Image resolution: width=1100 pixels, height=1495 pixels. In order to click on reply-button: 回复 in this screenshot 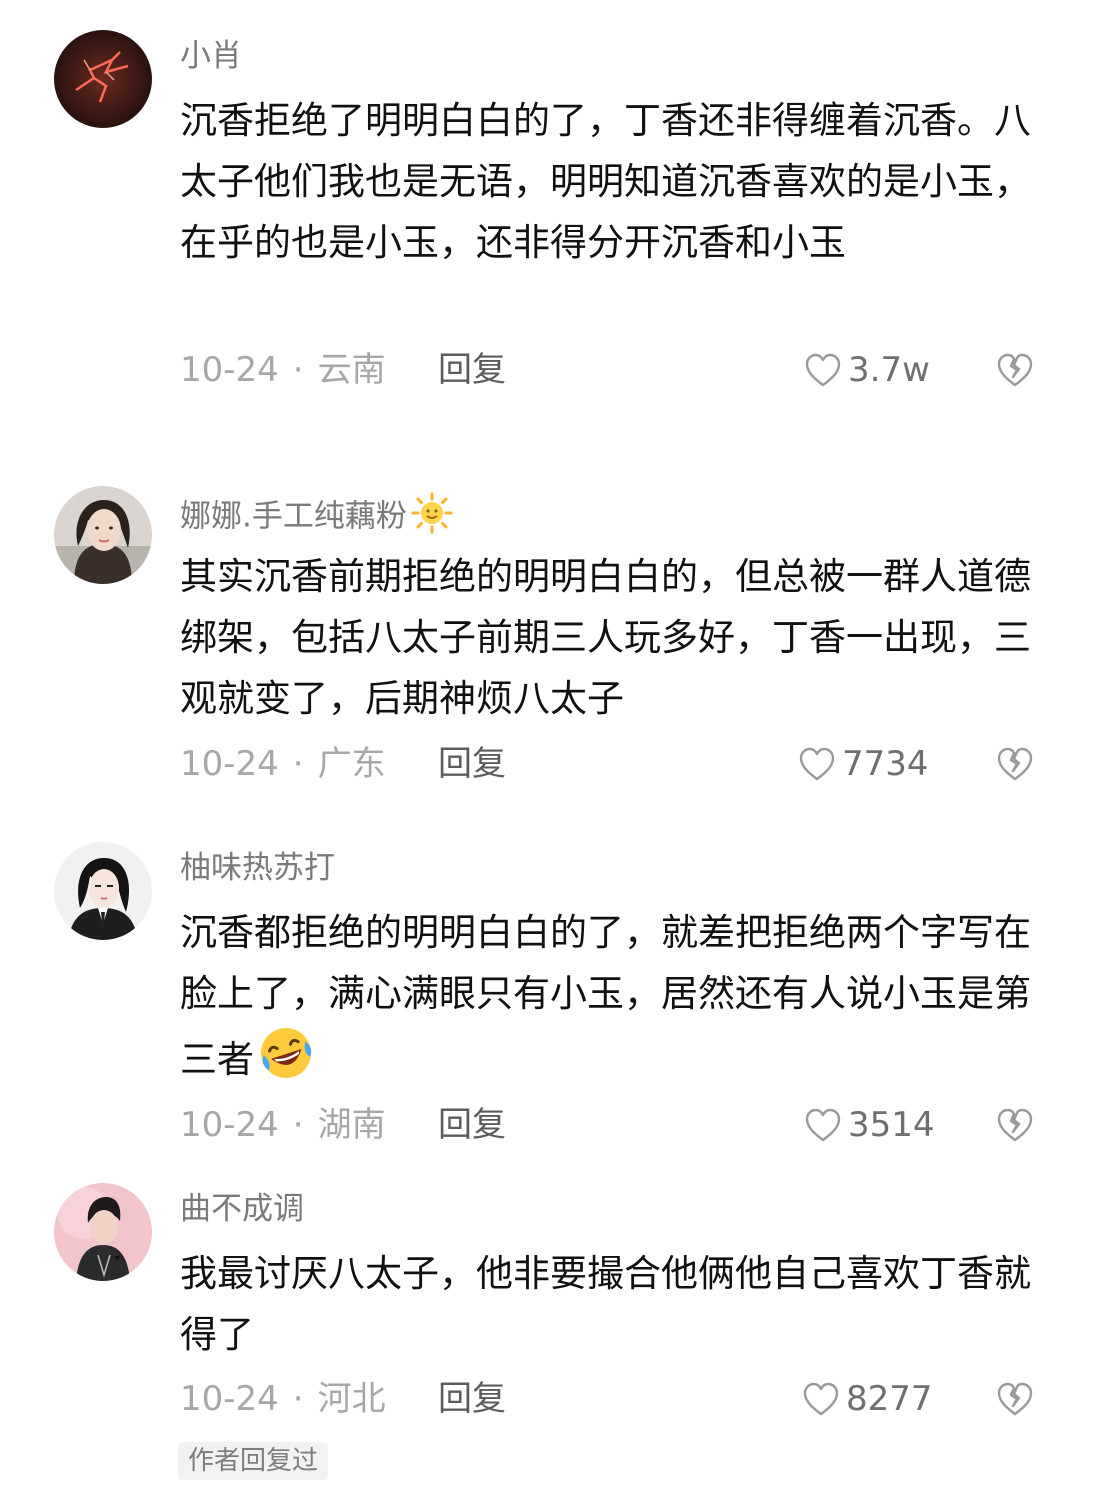, I will do `click(472, 1399)`.